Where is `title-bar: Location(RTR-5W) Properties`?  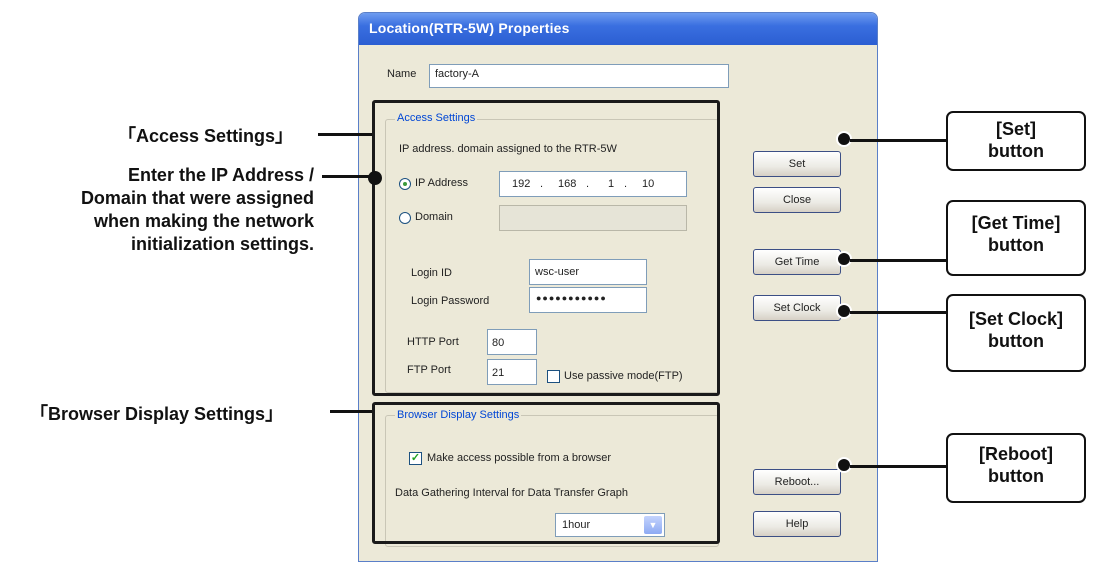
title-bar: Location(RTR-5W) Properties is located at coordinates (618, 29).